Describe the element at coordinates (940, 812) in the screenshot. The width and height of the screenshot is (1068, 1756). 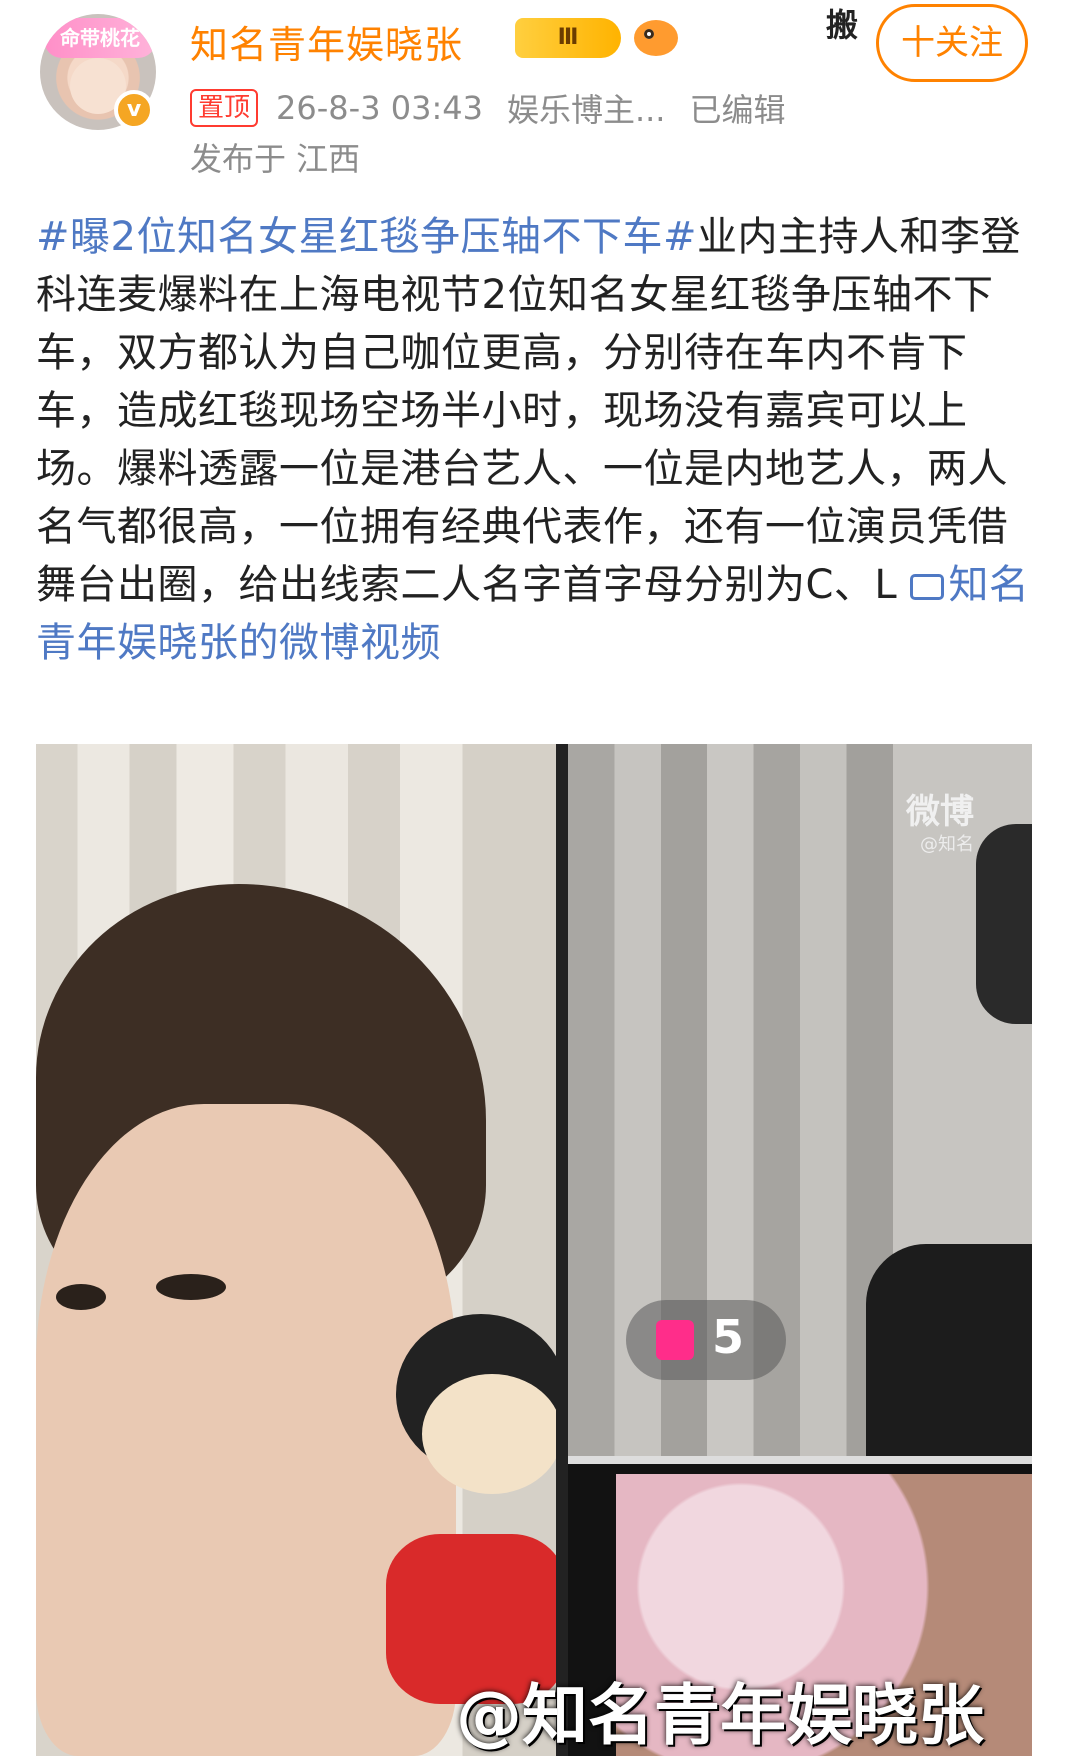
I see `weibo-watermark: 微博` at that location.